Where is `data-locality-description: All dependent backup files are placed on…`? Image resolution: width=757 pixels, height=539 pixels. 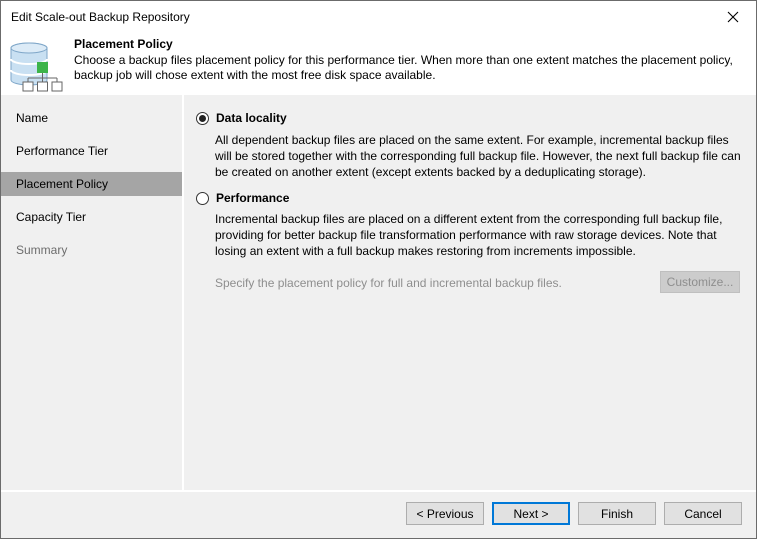 data-locality-description: All dependent backup files are placed on… is located at coordinates (478, 156).